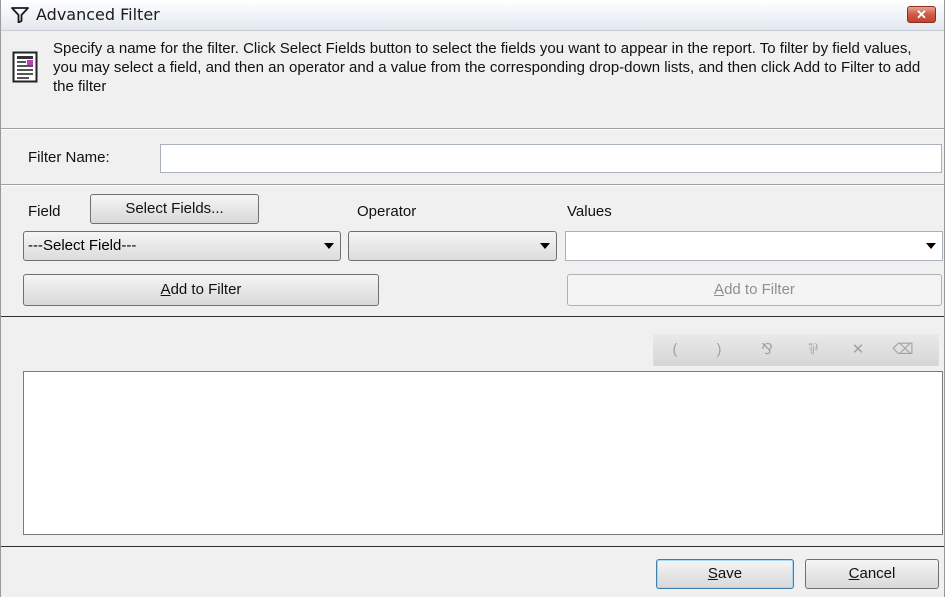 This screenshot has height=597, width=945. What do you see at coordinates (182, 246) in the screenshot?
I see `field-dropdown: ---Select Field---` at bounding box center [182, 246].